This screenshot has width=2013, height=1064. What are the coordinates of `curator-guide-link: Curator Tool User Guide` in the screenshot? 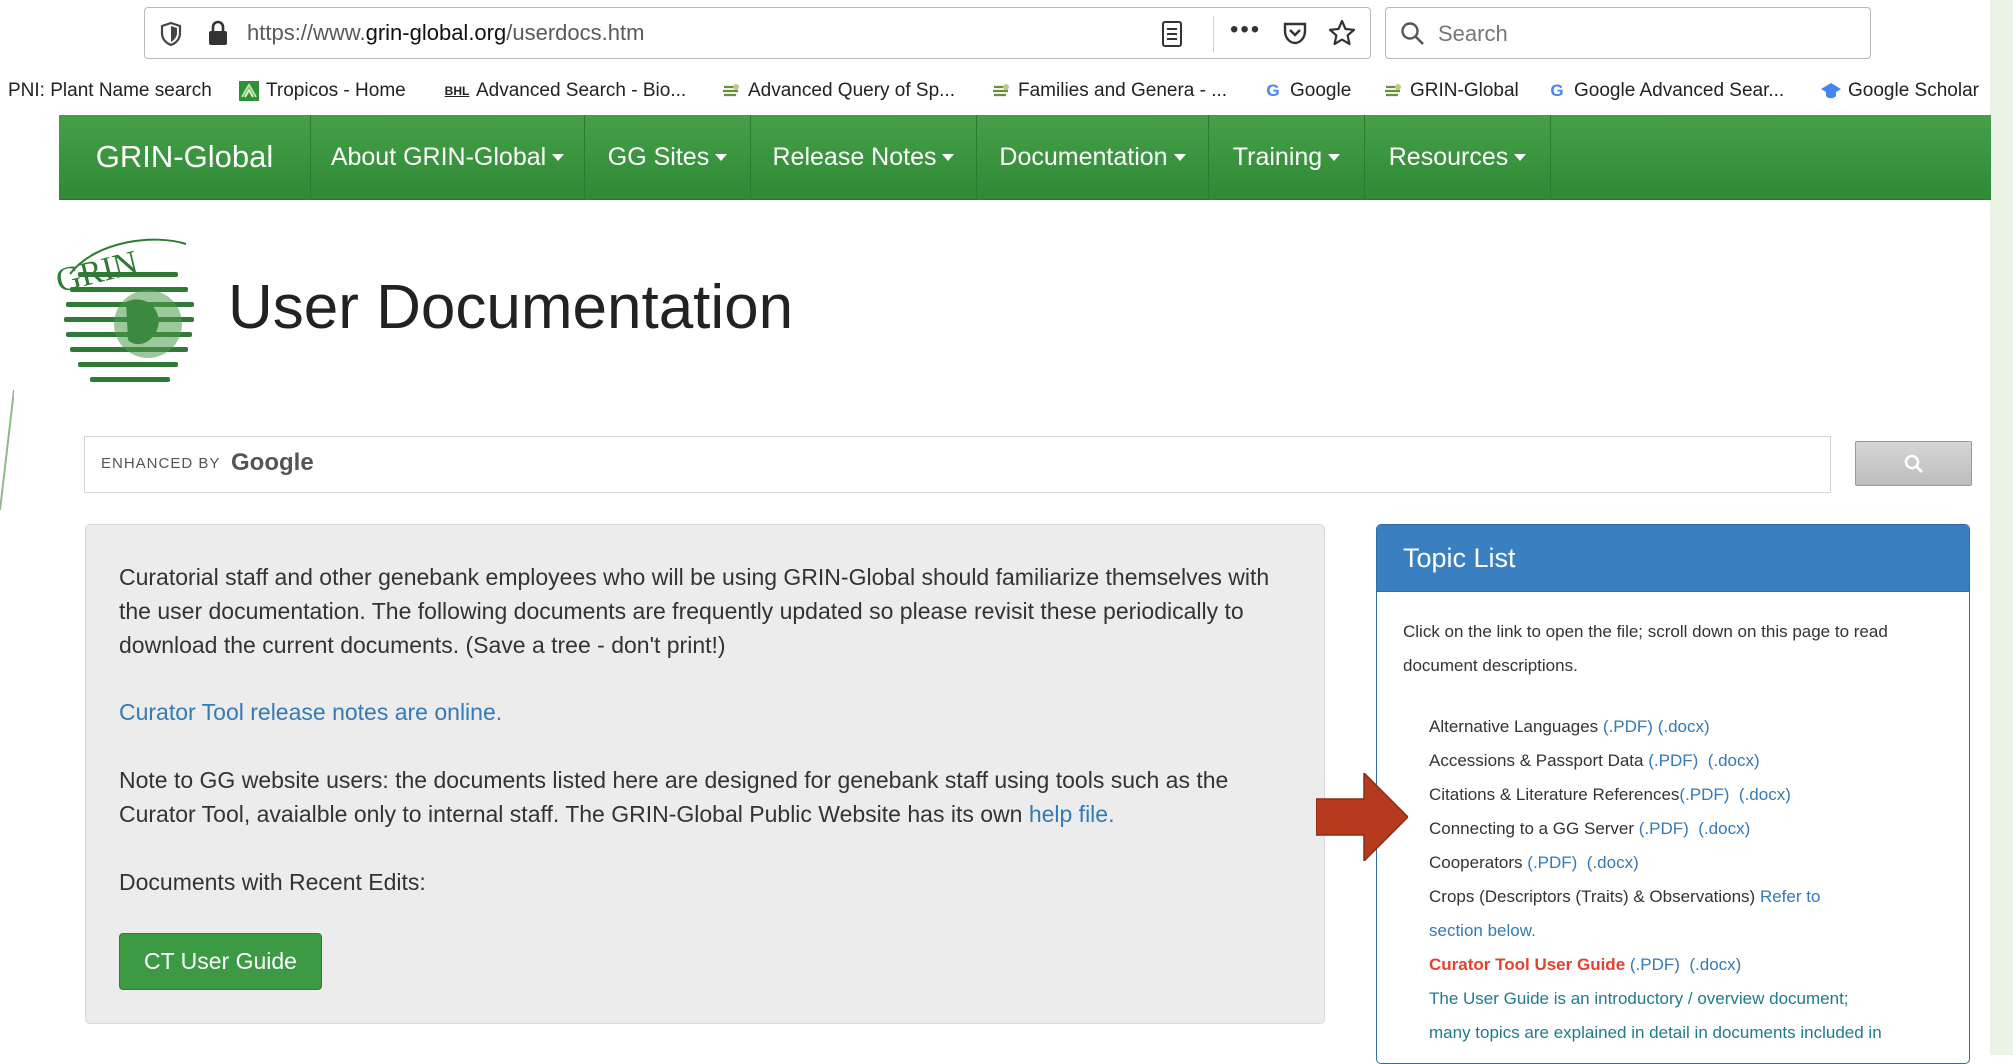 It's located at (1527, 964).